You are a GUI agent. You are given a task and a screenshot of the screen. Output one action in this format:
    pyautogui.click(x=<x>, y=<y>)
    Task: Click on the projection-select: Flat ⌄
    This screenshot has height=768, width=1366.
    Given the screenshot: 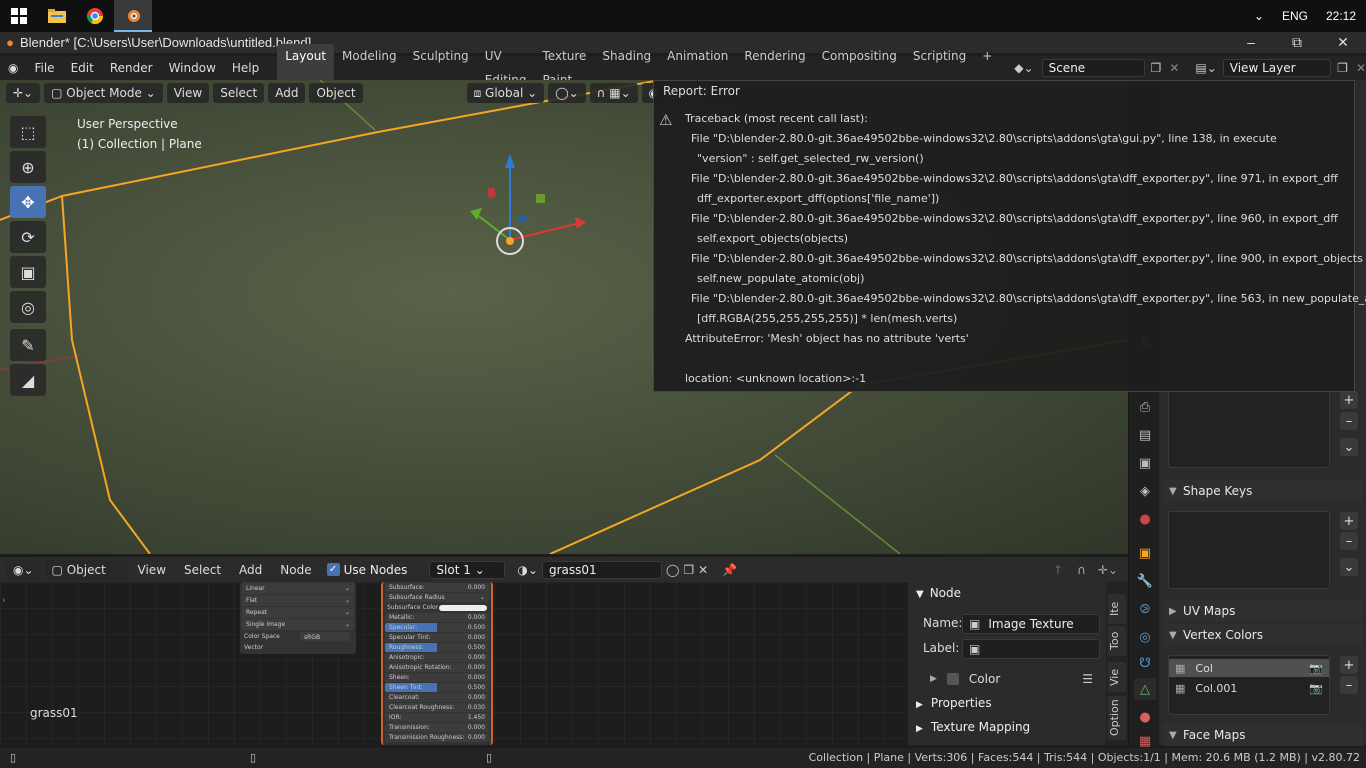 What is the action you would take?
    pyautogui.click(x=298, y=600)
    